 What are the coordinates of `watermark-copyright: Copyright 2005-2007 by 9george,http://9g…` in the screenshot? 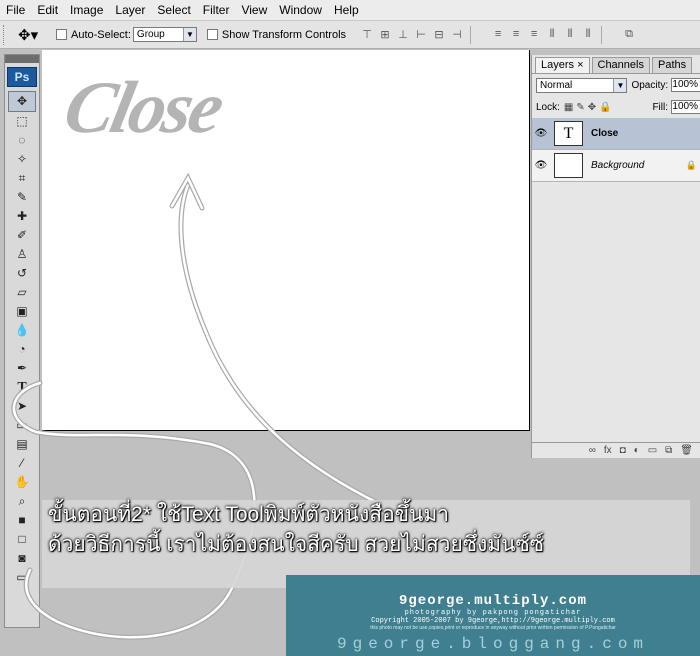 It's located at (493, 621).